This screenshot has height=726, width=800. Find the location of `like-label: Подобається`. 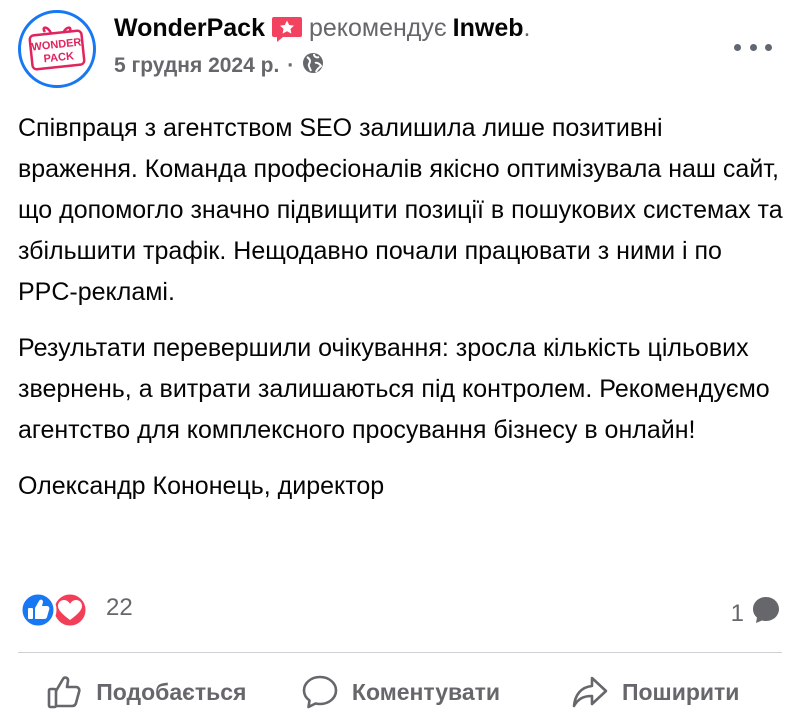

like-label: Подобається is located at coordinates (171, 691).